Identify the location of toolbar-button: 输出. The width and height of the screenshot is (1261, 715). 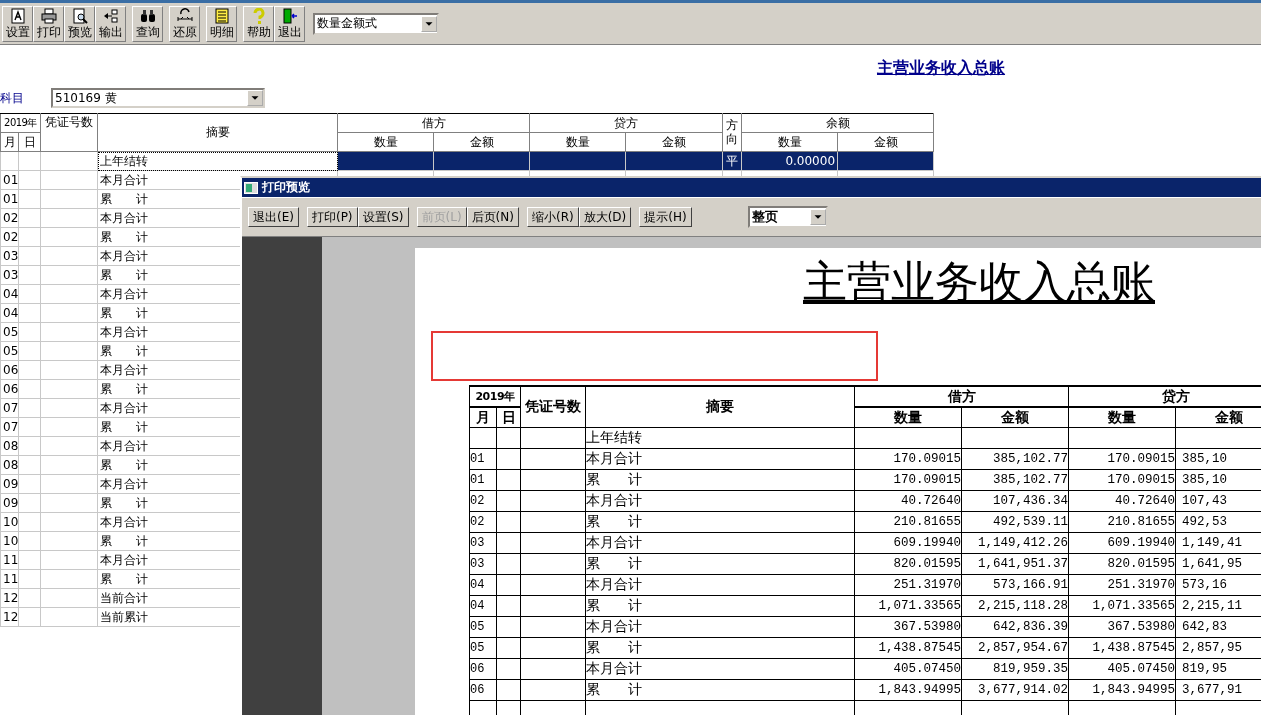
(110, 23).